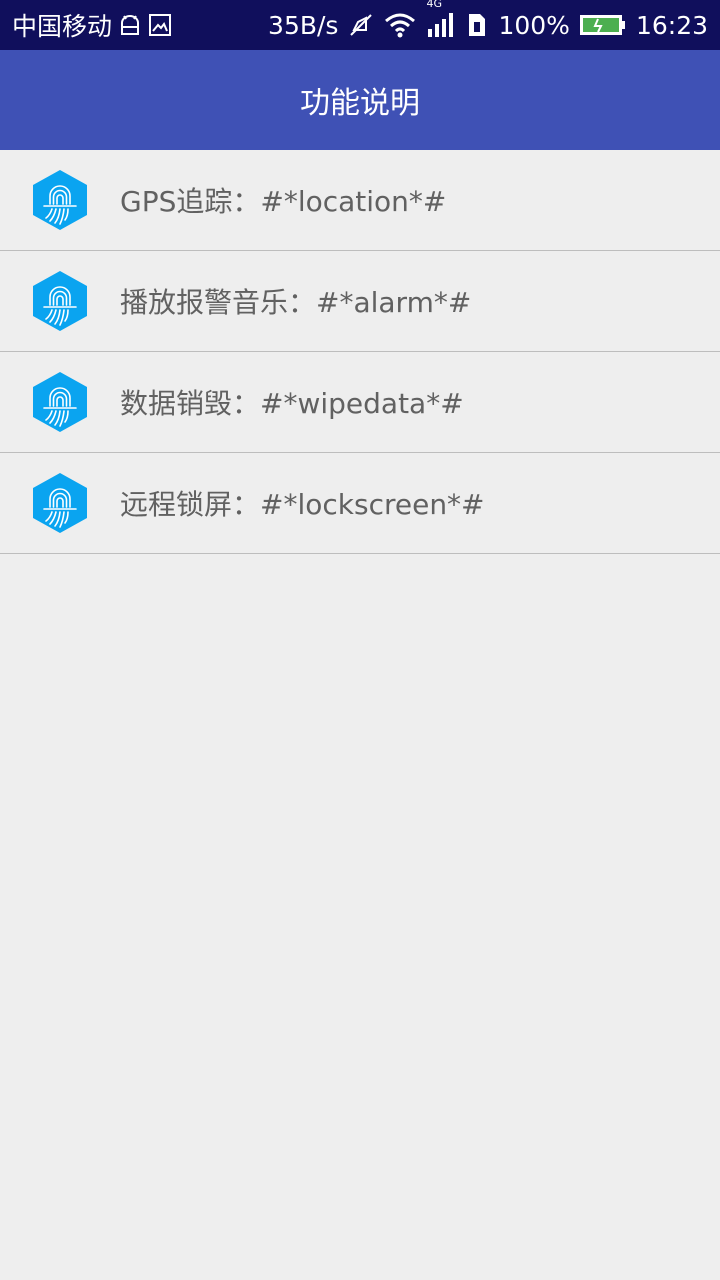 Image resolution: width=720 pixels, height=1280 pixels. I want to click on page-title: 功能说明, so click(360, 103).